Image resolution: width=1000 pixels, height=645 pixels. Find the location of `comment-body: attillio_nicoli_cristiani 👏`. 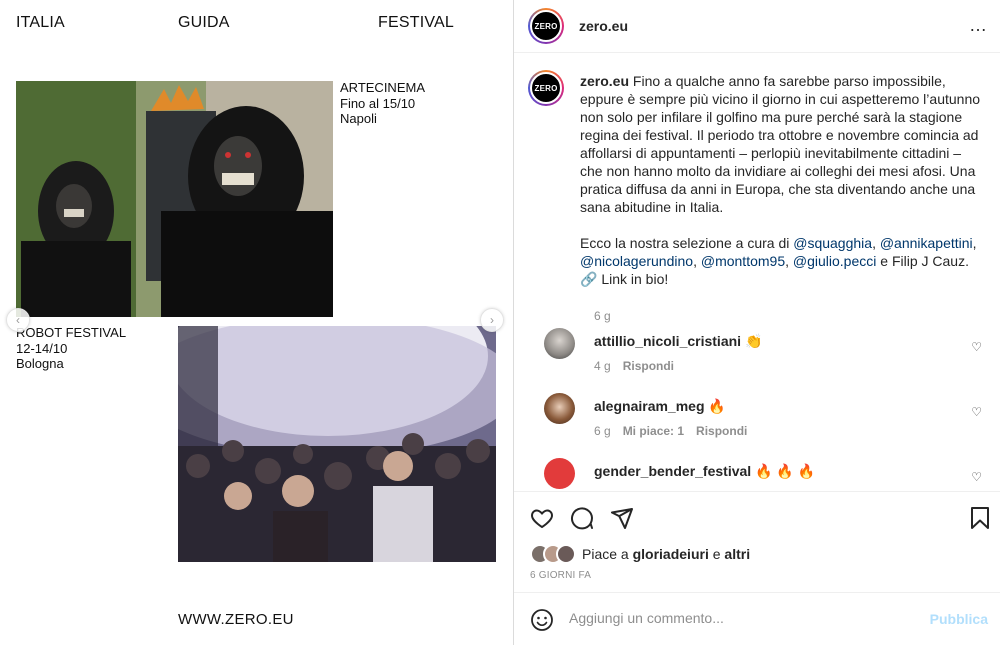

comment-body: attillio_nicoli_cristiani 👏 is located at coordinates (678, 341).